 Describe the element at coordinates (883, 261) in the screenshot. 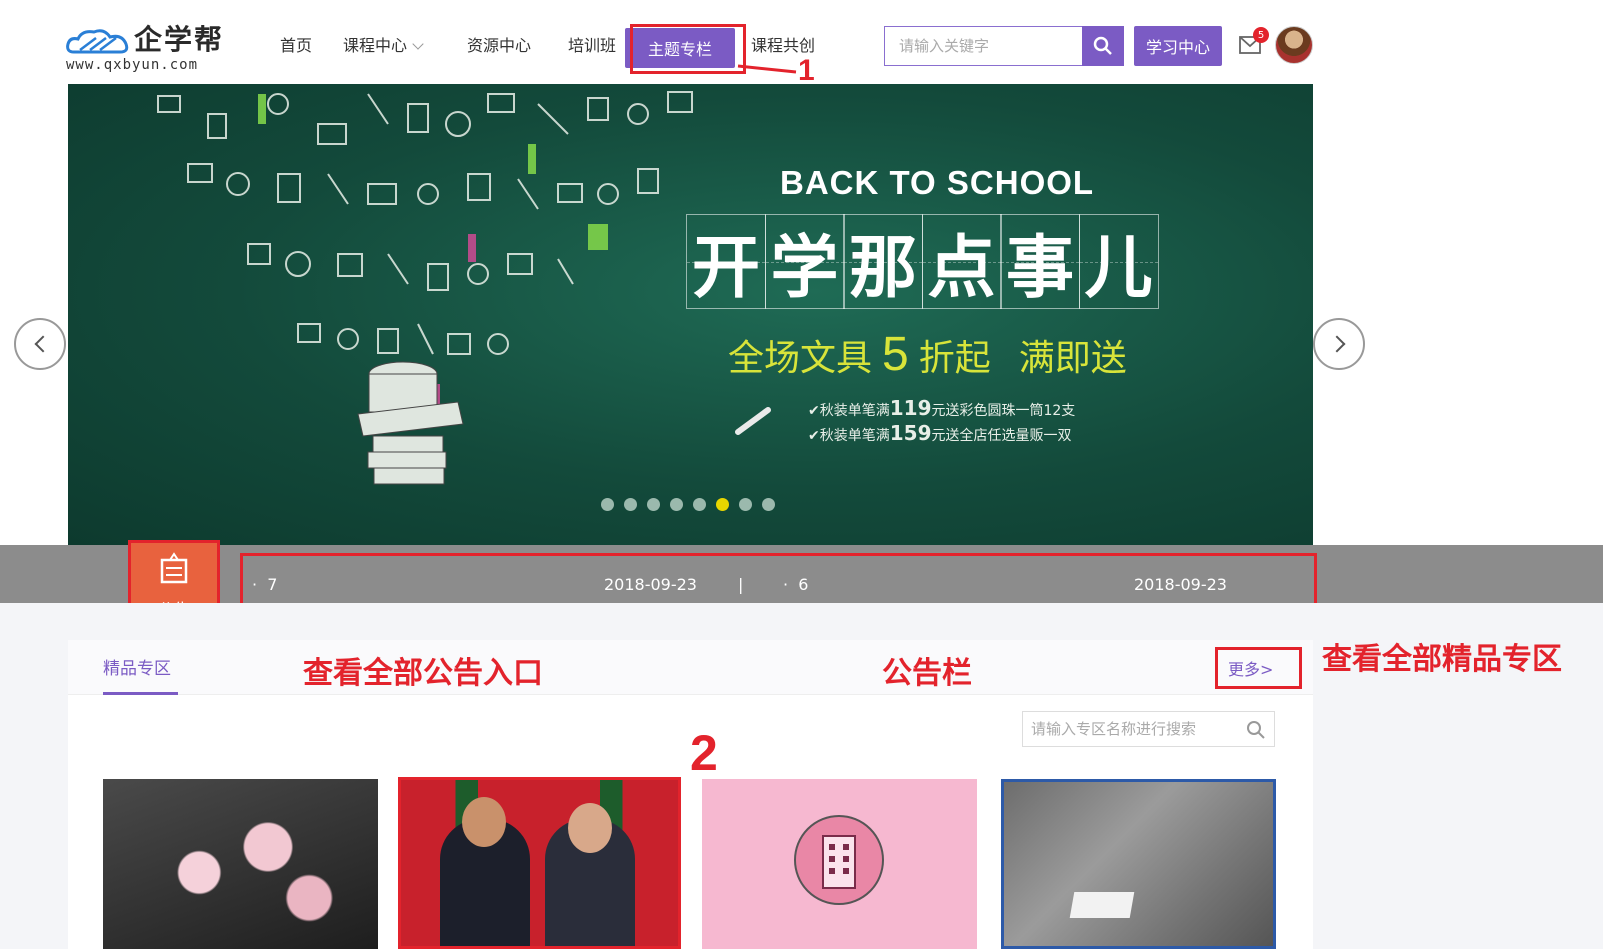

I see `banner-title-char: 那` at that location.